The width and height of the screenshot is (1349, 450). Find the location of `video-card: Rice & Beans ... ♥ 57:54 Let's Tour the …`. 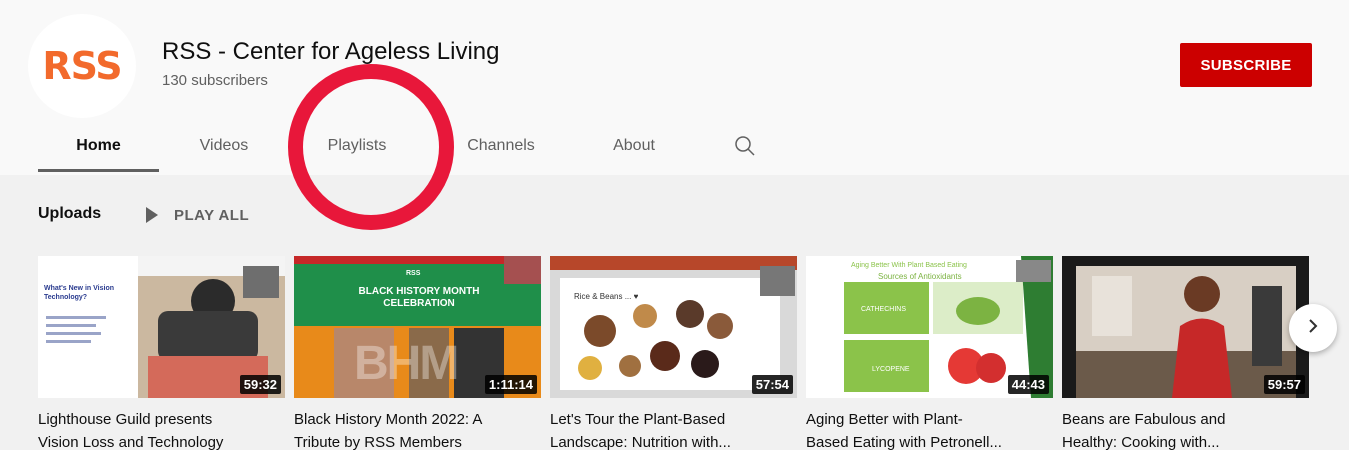

video-card: Rice & Beans ... ♥ 57:54 Let's Tour the … is located at coordinates (673, 353).